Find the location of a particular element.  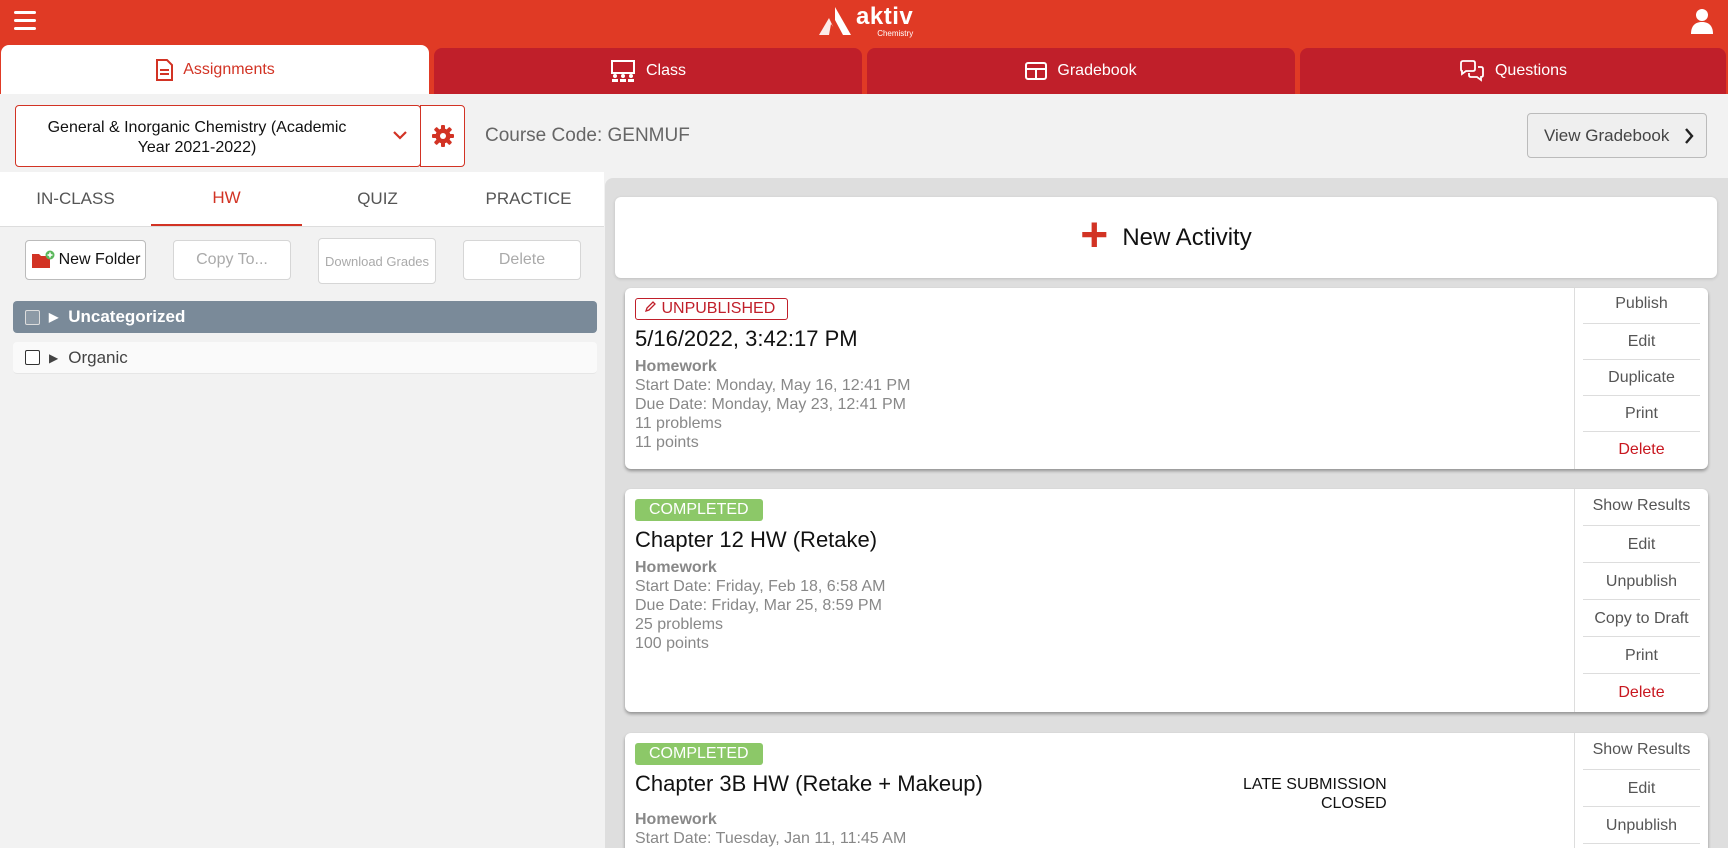

due-date: Due Date: Monday, May 23, 12:41 PM is located at coordinates (770, 404).